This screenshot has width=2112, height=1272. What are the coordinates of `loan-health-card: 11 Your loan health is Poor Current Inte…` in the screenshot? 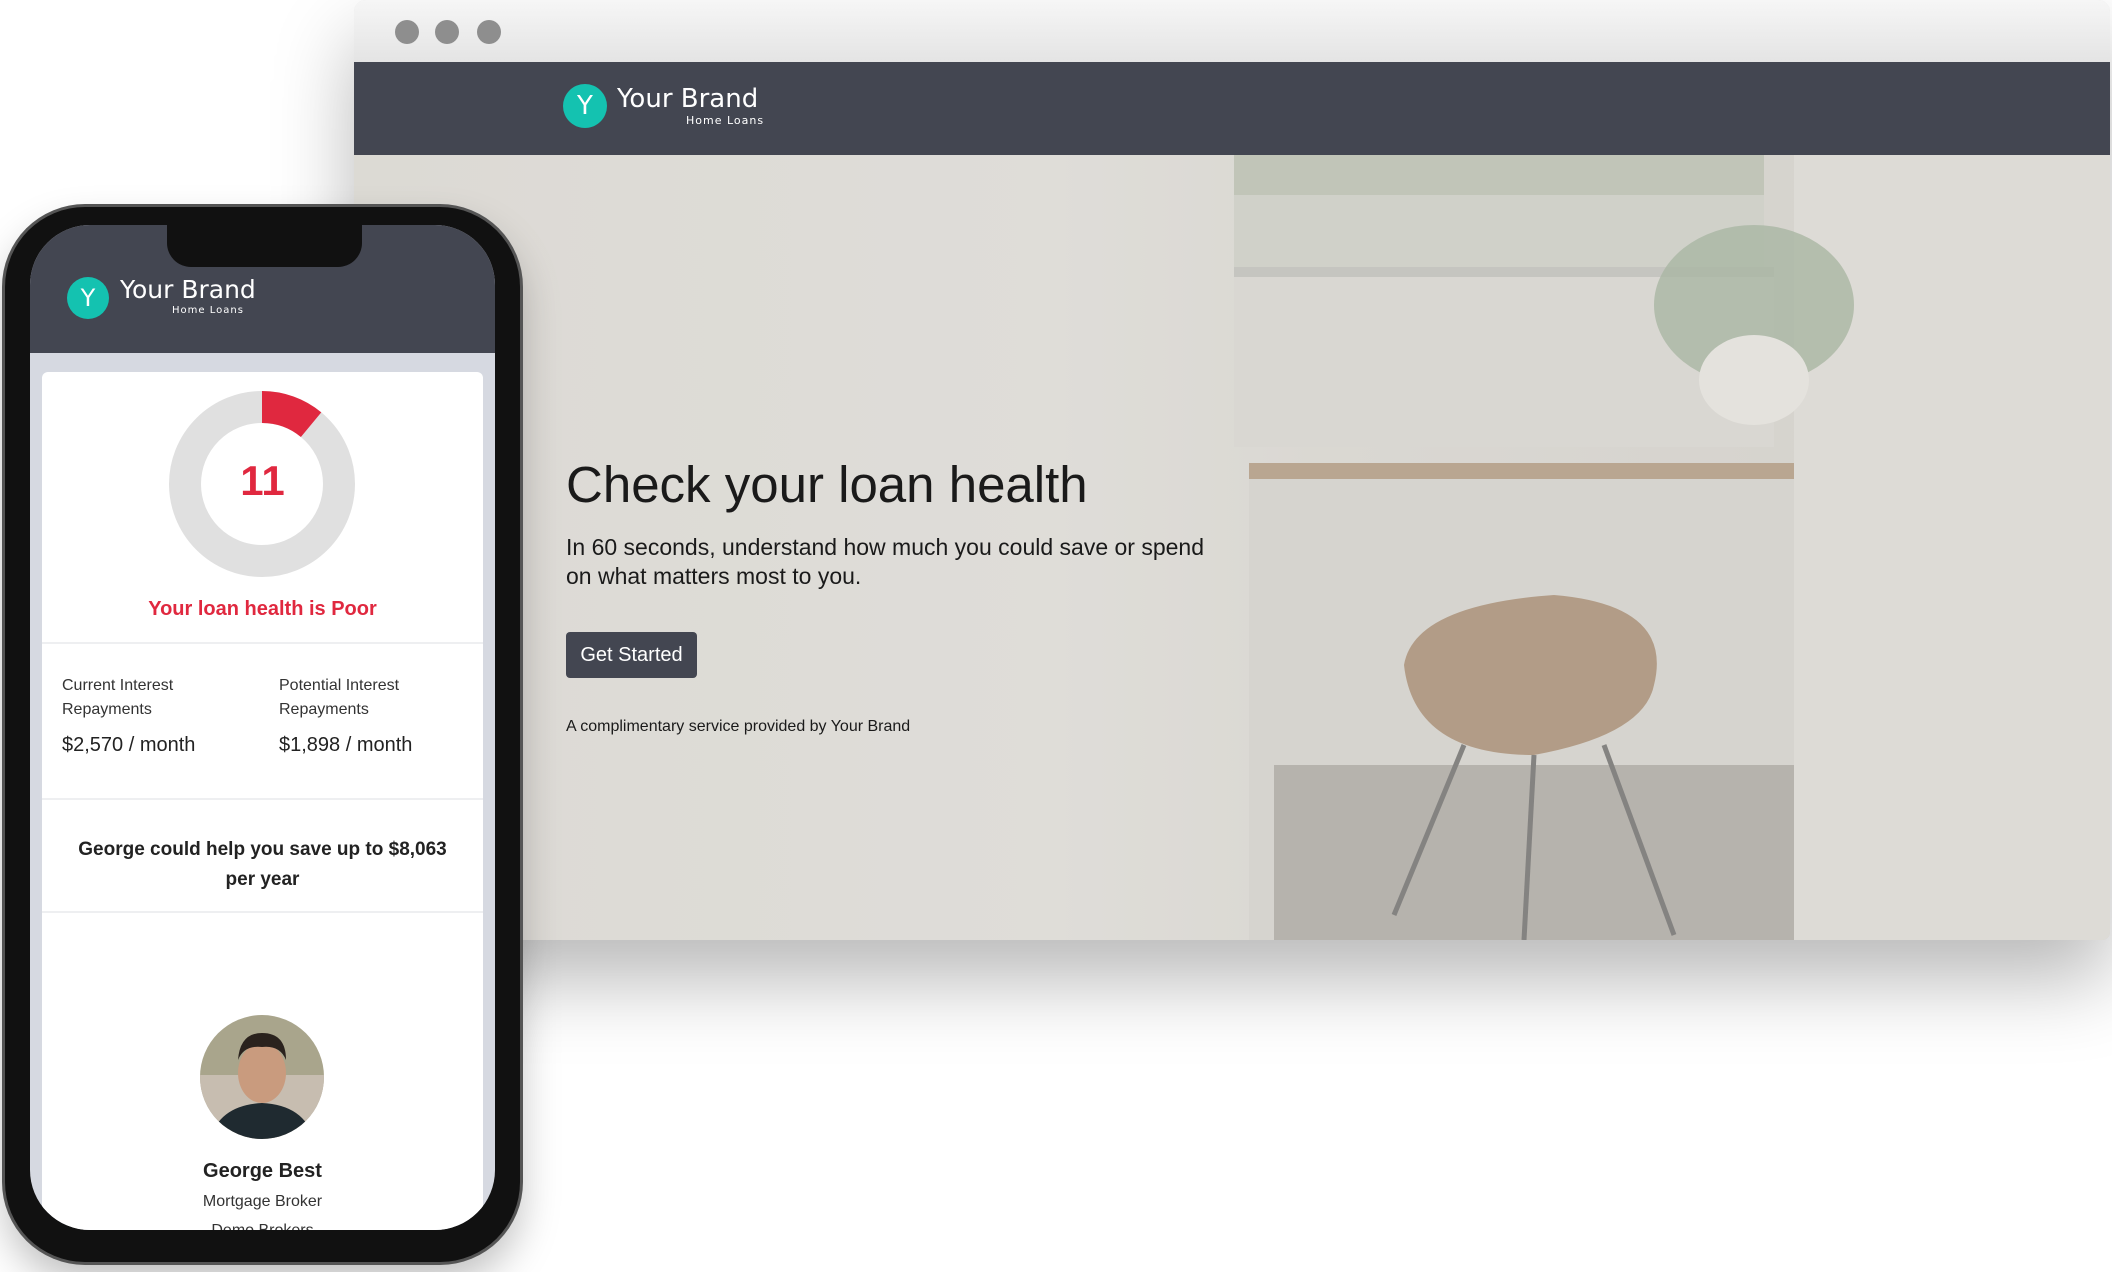 It's located at (262, 801).